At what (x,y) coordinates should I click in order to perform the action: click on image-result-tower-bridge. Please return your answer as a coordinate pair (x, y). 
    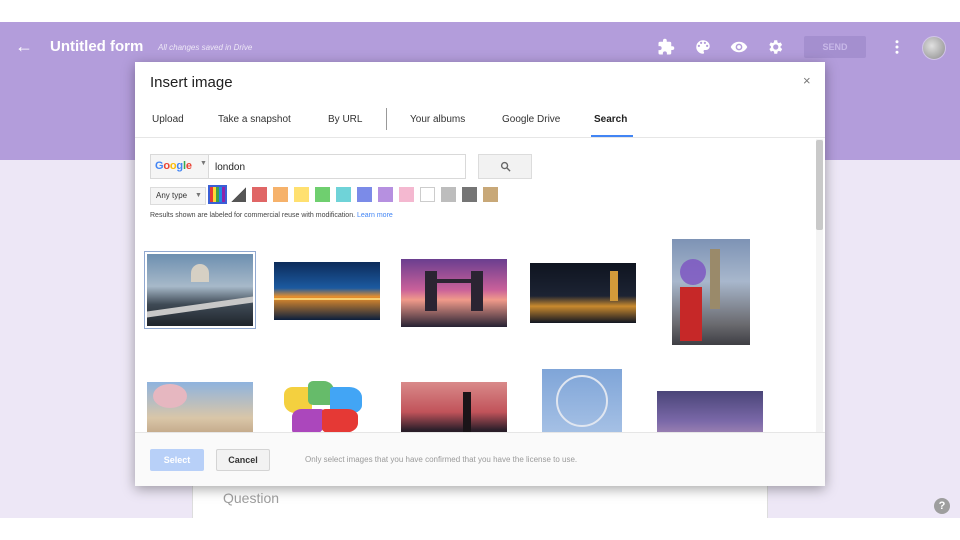
    Looking at the image, I should click on (454, 293).